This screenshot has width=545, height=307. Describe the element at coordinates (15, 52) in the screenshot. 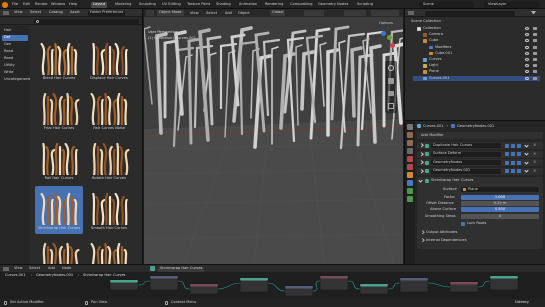

I see `catalog-item-read: Read` at that location.